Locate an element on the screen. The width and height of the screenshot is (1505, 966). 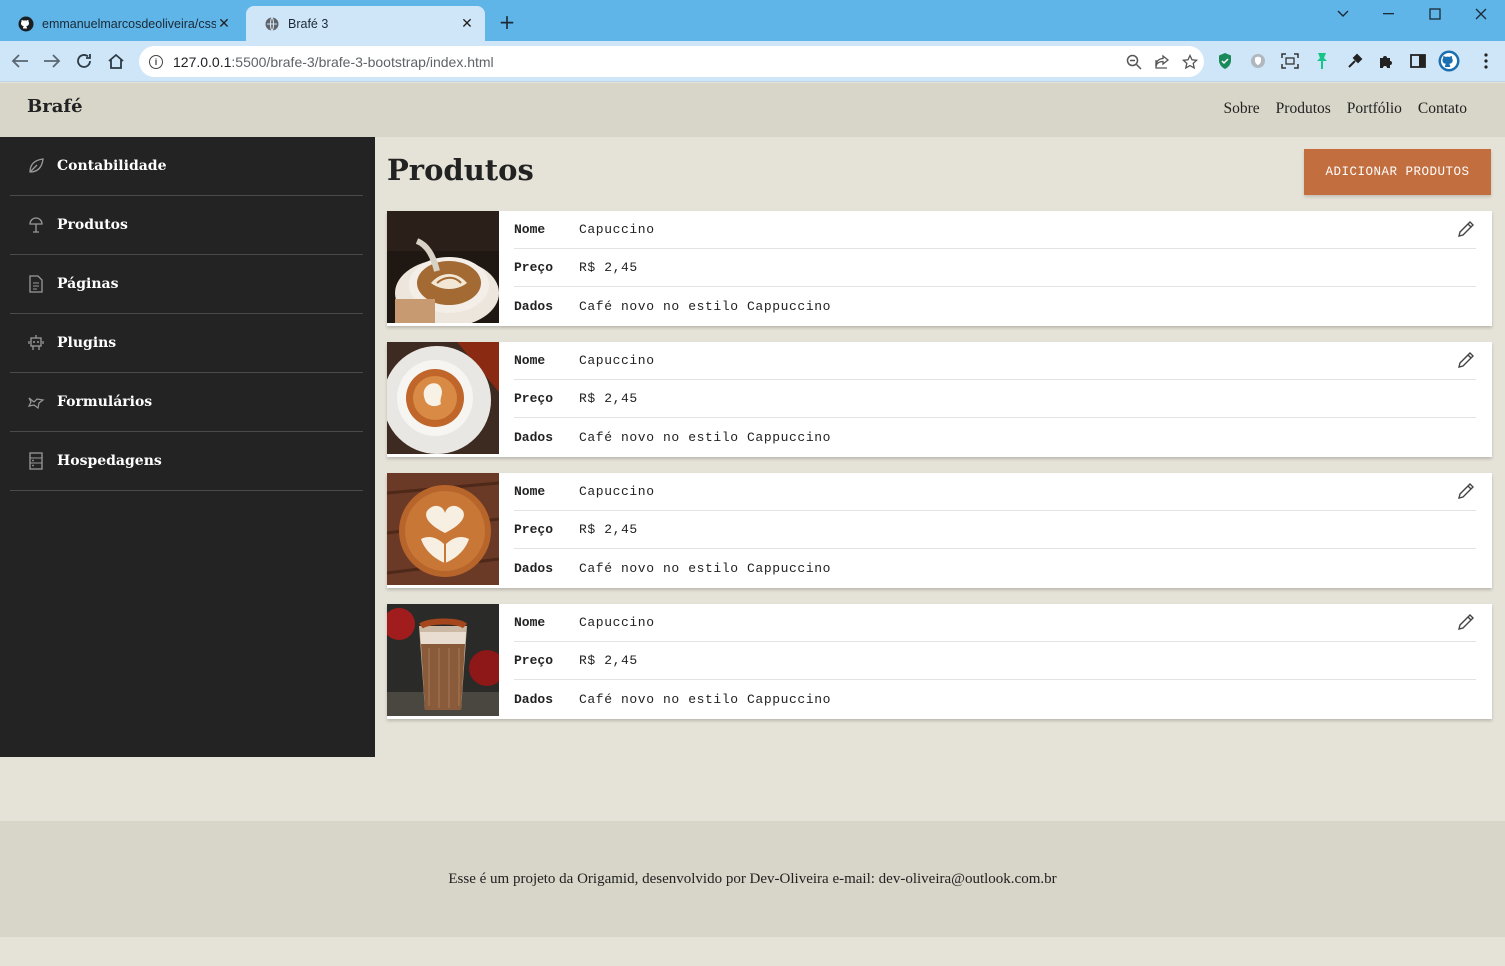
product-image-latte-pouring is located at coordinates (443, 267).